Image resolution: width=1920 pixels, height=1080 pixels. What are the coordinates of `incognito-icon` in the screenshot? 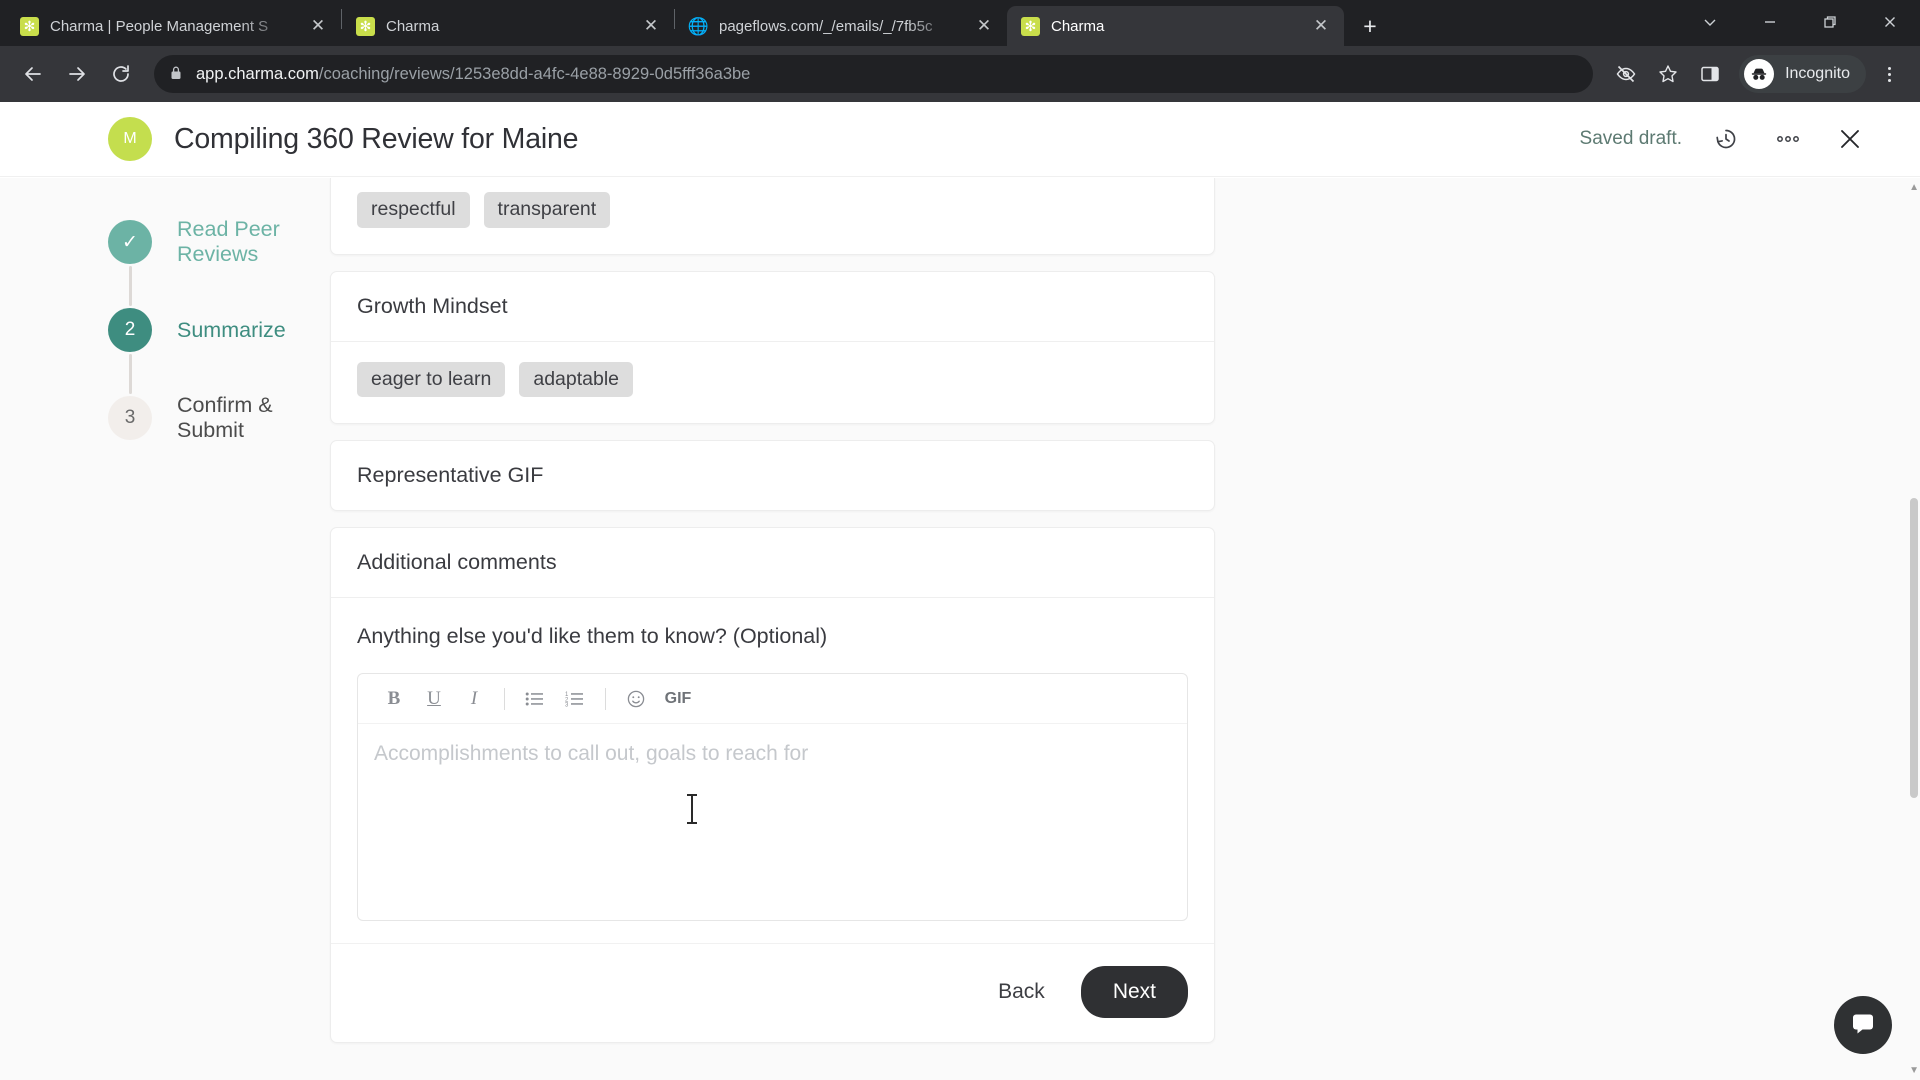 It's located at (1759, 74).